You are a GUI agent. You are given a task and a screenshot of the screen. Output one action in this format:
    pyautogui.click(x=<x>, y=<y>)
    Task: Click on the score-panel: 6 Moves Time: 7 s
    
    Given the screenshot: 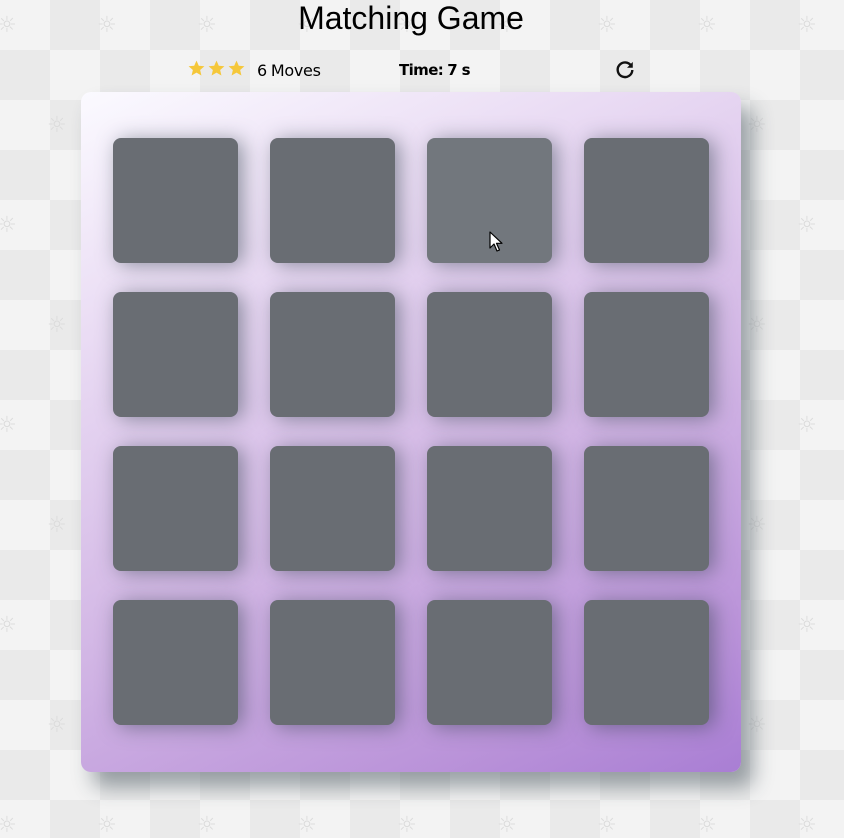 What is the action you would take?
    pyautogui.click(x=417, y=71)
    